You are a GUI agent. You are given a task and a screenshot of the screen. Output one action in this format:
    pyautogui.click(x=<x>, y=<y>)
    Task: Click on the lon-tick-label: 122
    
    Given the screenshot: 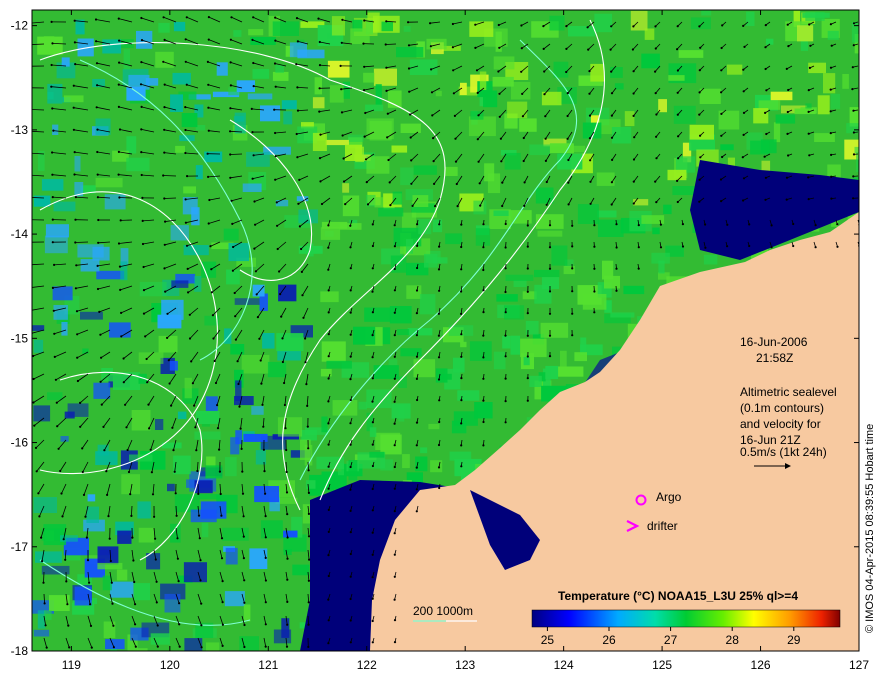 What is the action you would take?
    pyautogui.click(x=367, y=665)
    